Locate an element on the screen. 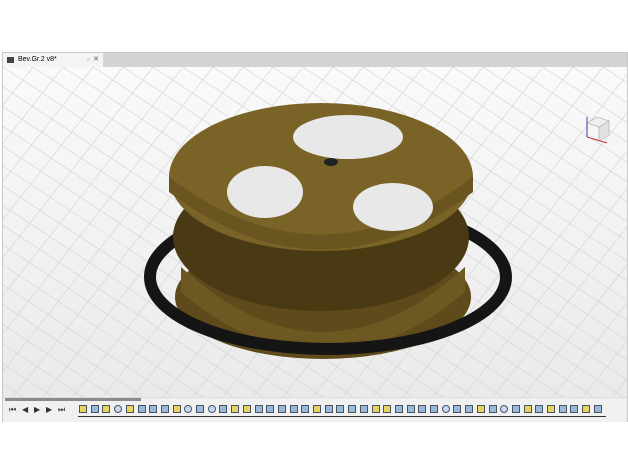 Image resolution: width=628 pixels, height=472 pixels. timeline: ⏮ ◀ ▶ ▶ ⏭ is located at coordinates (315, 409).